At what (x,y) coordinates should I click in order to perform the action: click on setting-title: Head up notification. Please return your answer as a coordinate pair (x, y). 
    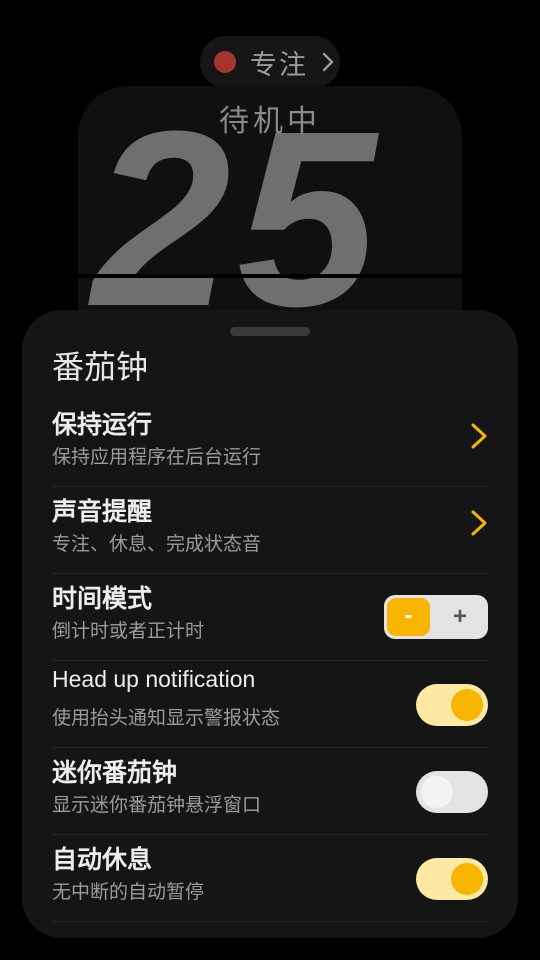
    Looking at the image, I should click on (154, 679).